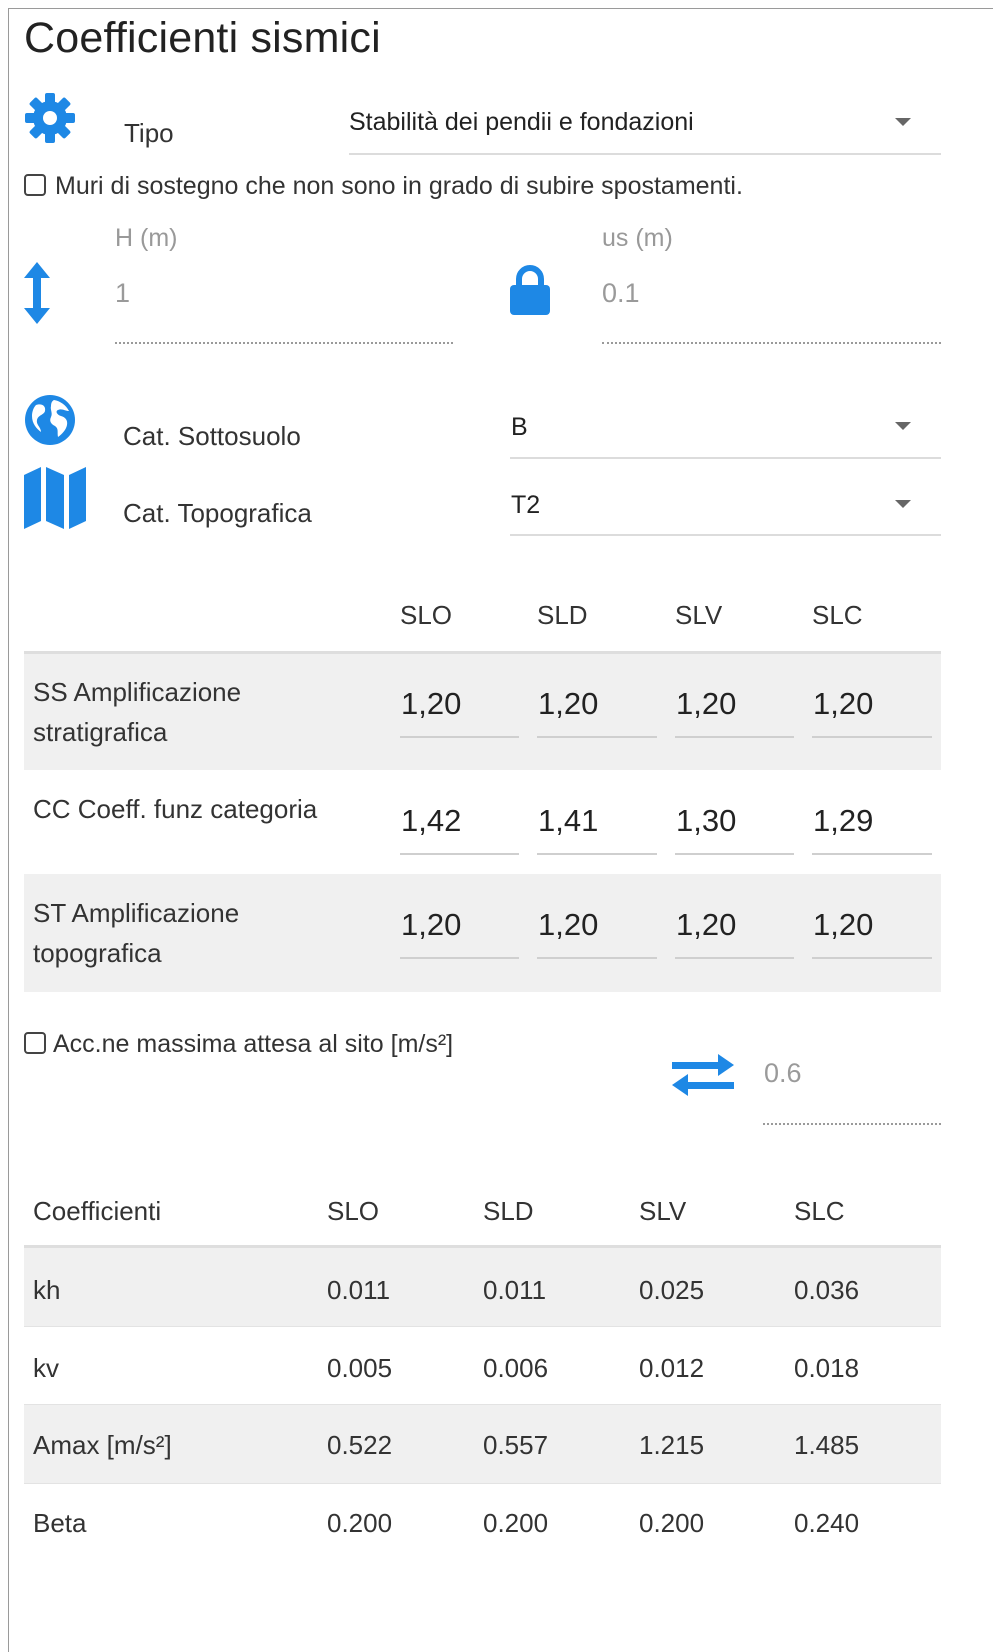  What do you see at coordinates (827, 1290) in the screenshot?
I see `table-cell: 0.036` at bounding box center [827, 1290].